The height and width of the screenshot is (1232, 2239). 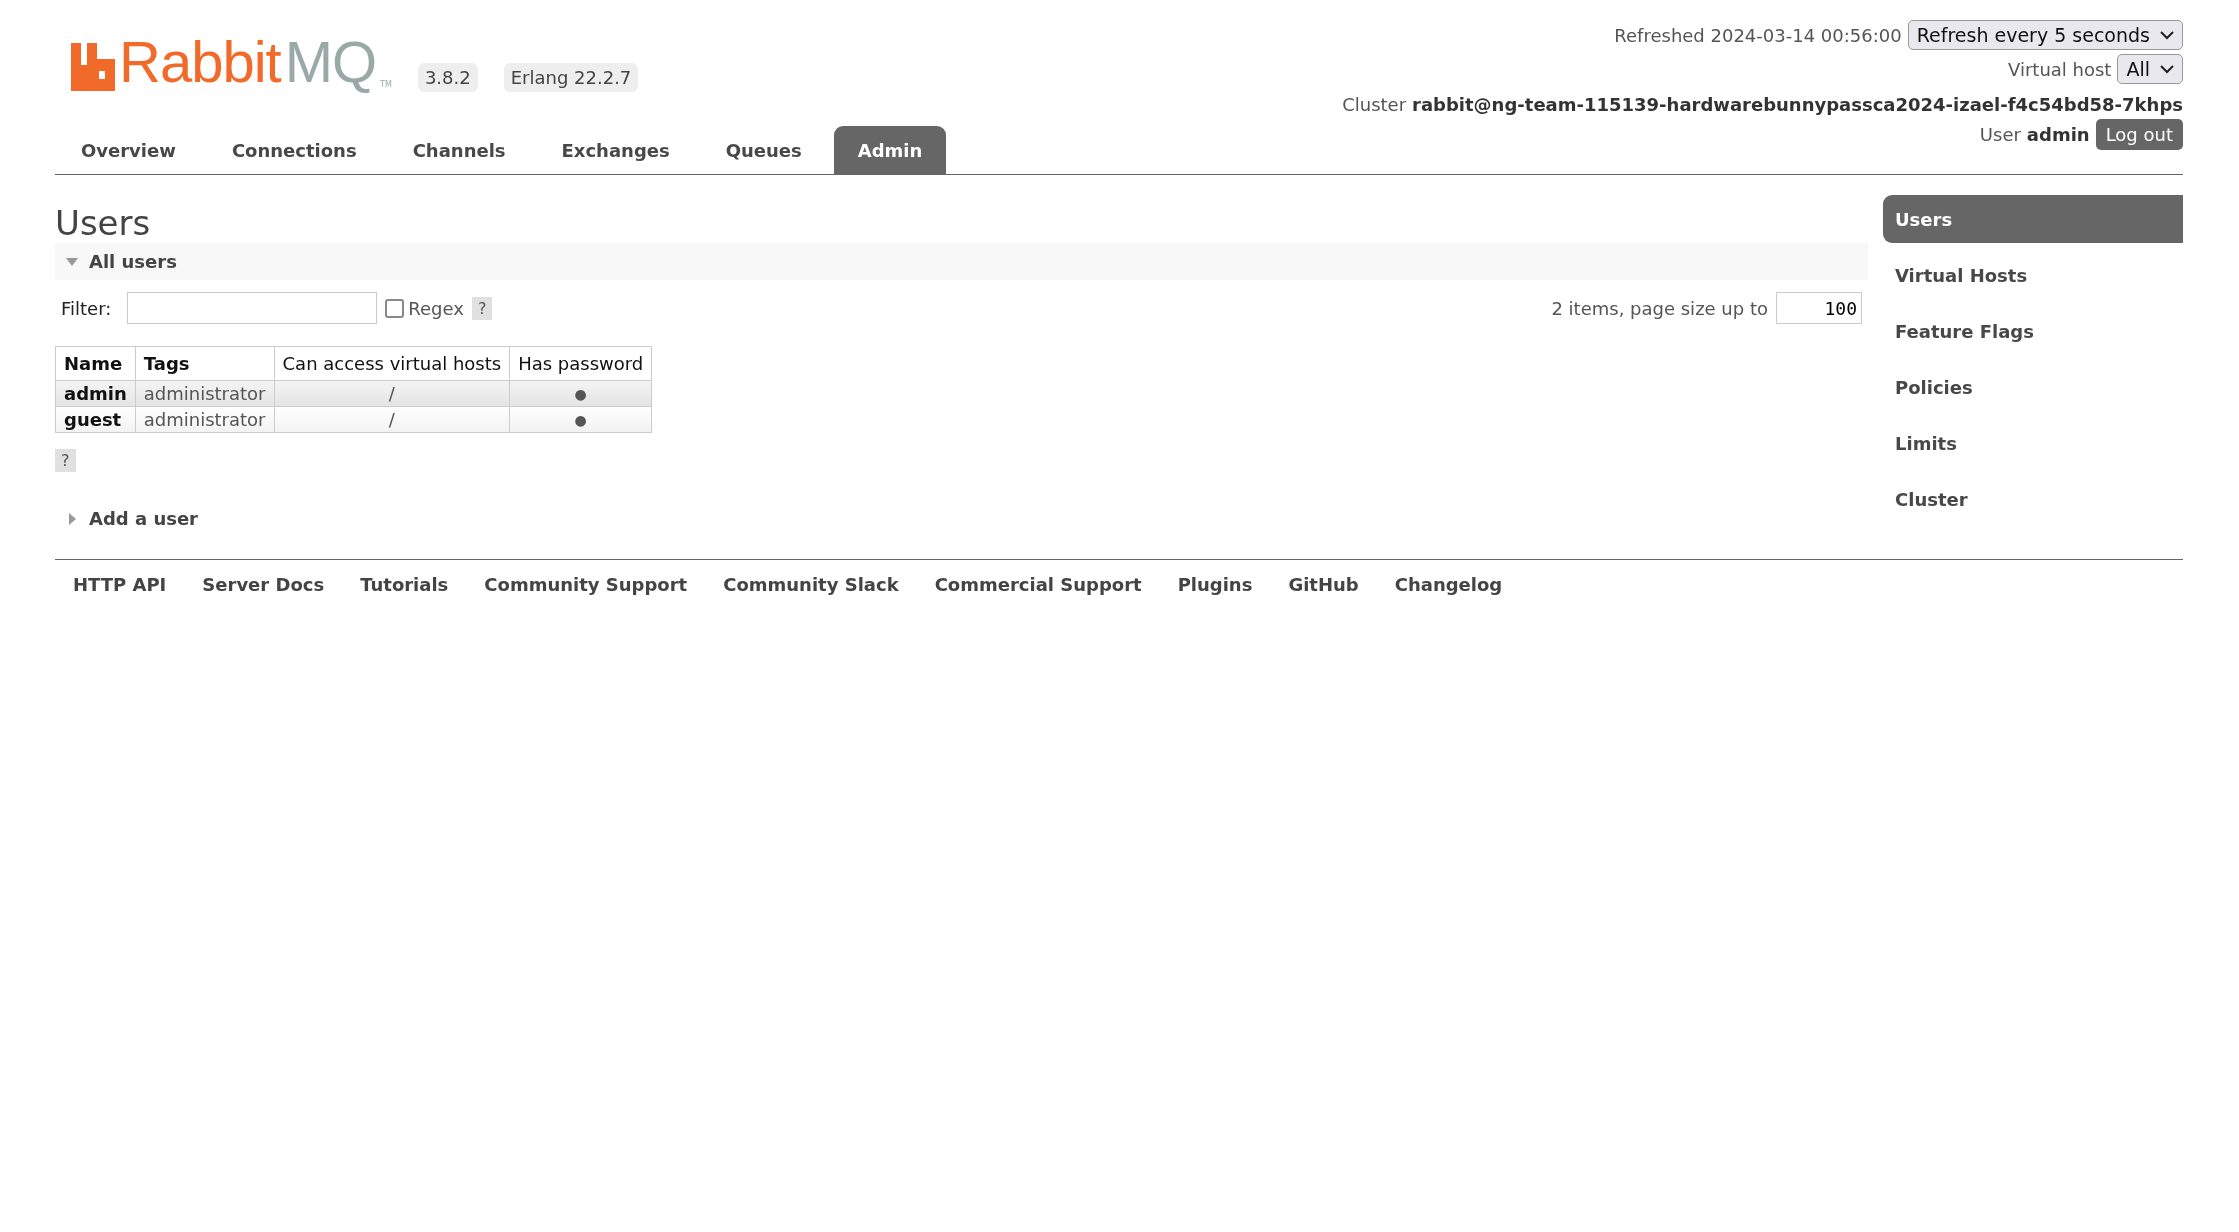 What do you see at coordinates (2058, 134) in the screenshot?
I see `user-name: admin` at bounding box center [2058, 134].